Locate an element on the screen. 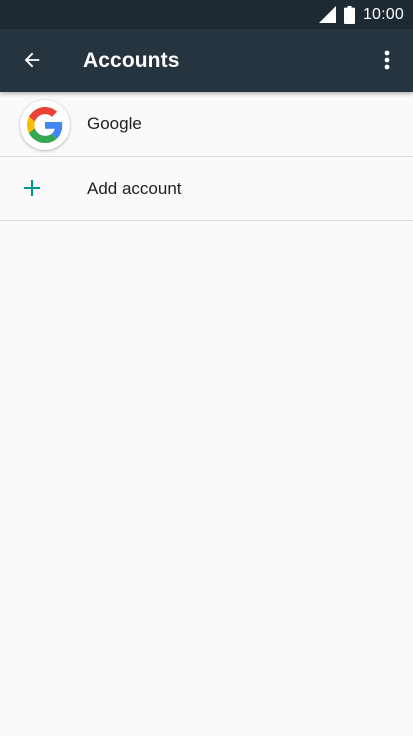  account-avatar is located at coordinates (45, 125).